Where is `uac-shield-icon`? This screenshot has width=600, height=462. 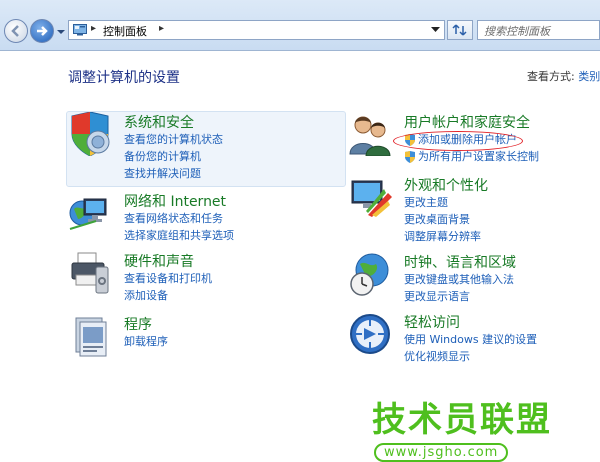
uac-shield-icon is located at coordinates (410, 157).